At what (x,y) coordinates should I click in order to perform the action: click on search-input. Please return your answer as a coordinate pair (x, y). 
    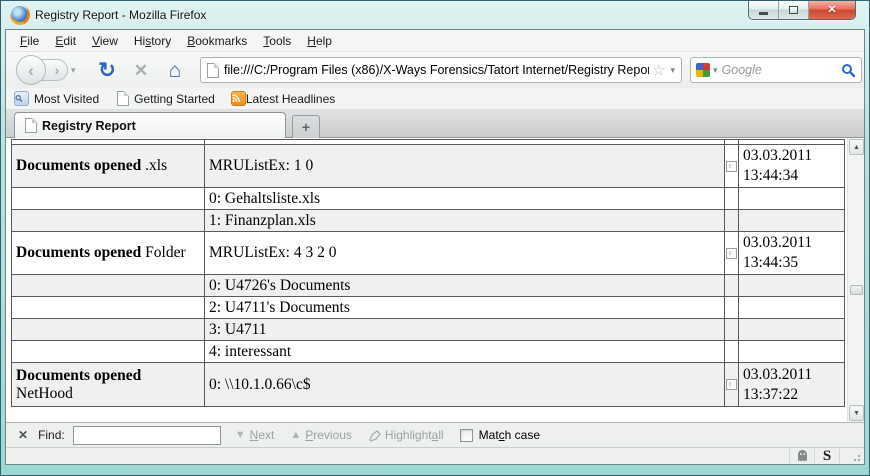
    Looking at the image, I should click on (781, 70).